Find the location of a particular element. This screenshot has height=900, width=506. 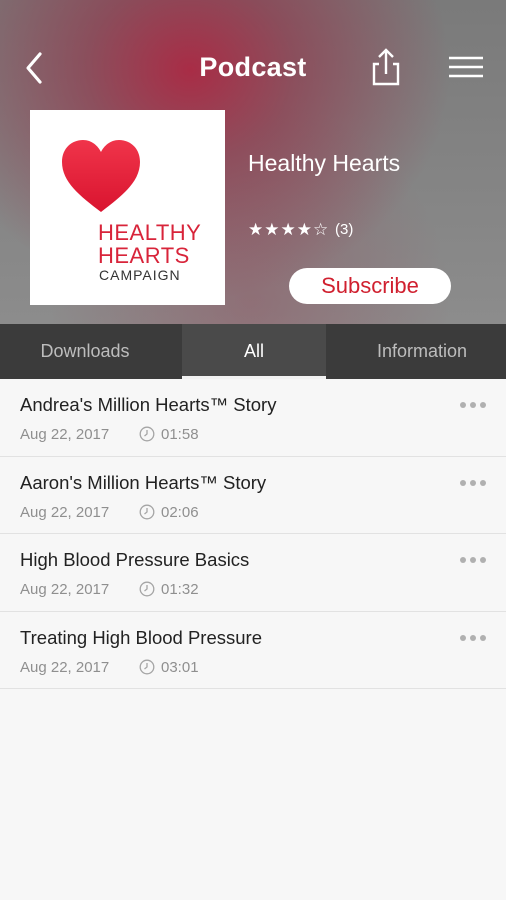

hamburger-menu-icon is located at coordinates (466, 67).